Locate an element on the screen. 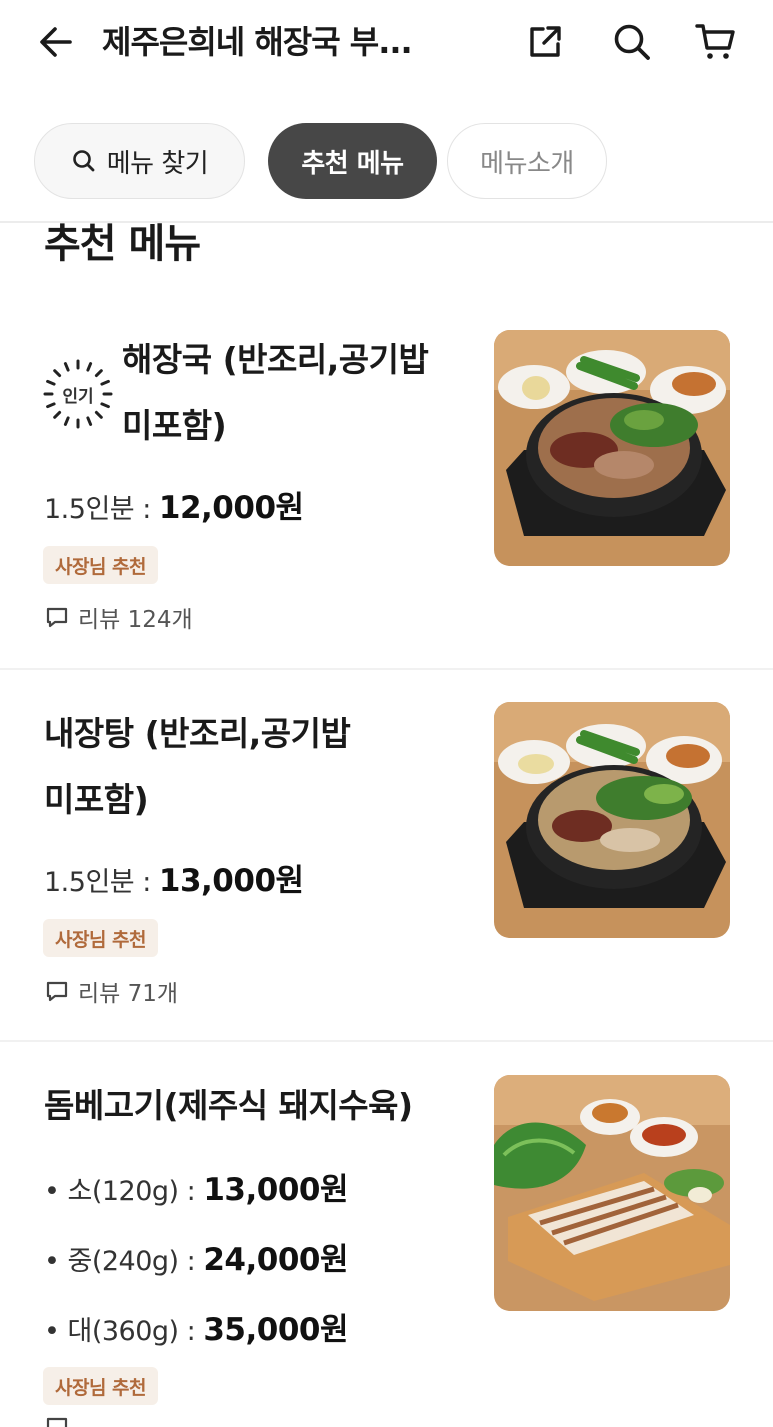 This screenshot has width=773, height=1427. popular-label: 인기 is located at coordinates (78, 396).